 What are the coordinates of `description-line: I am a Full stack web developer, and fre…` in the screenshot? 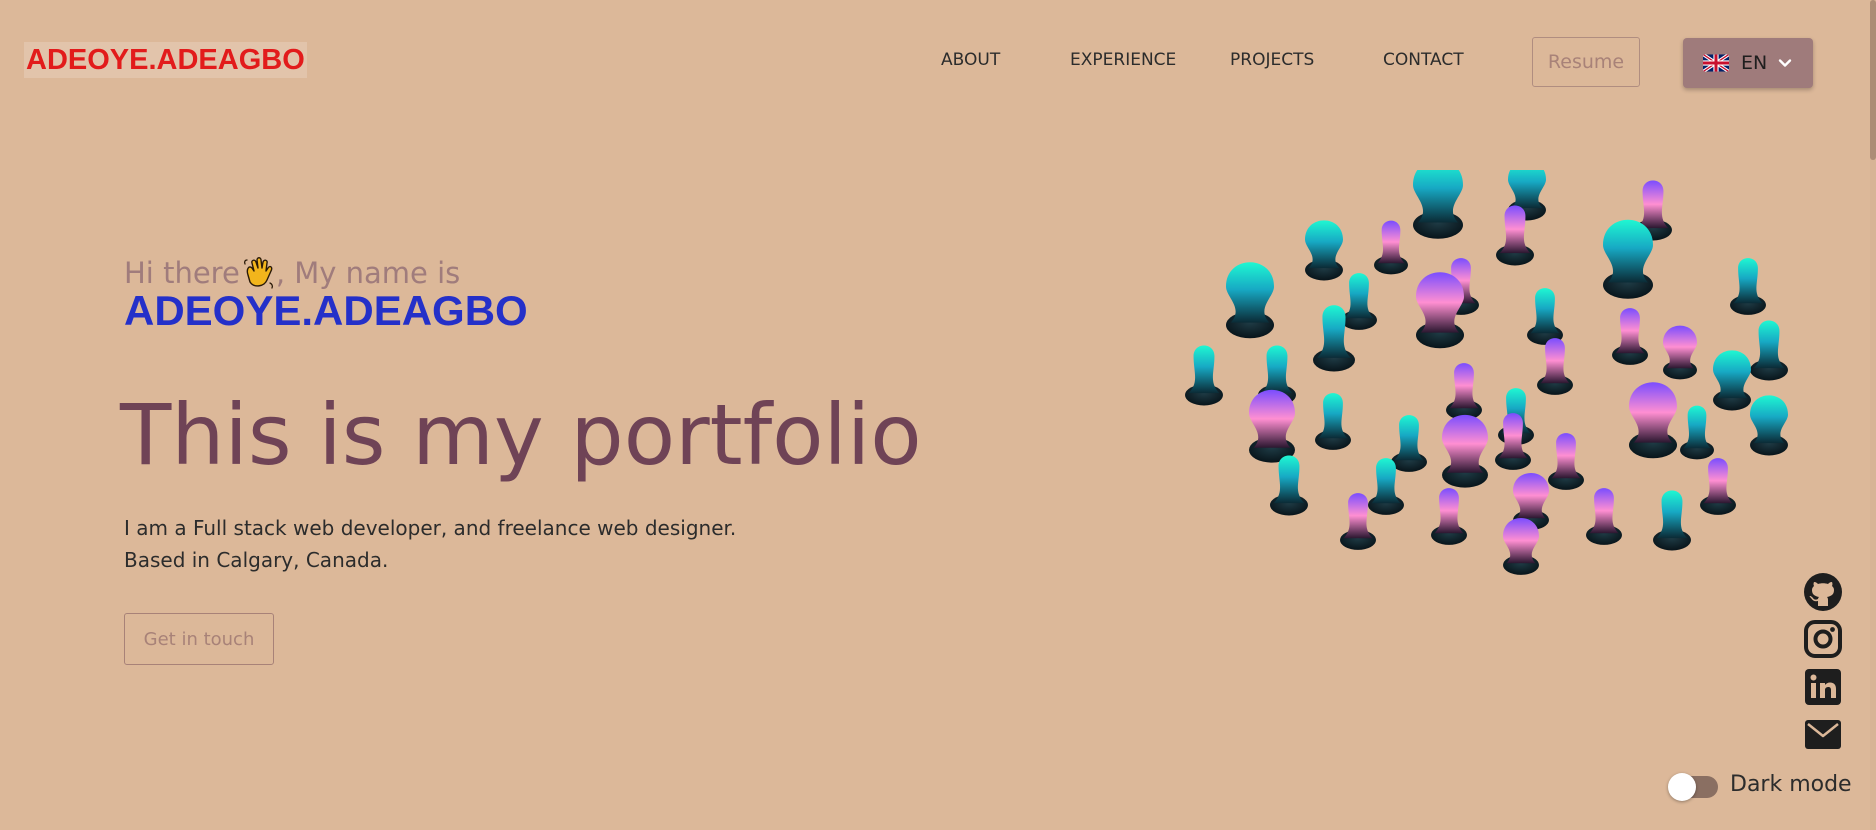 It's located at (430, 528).